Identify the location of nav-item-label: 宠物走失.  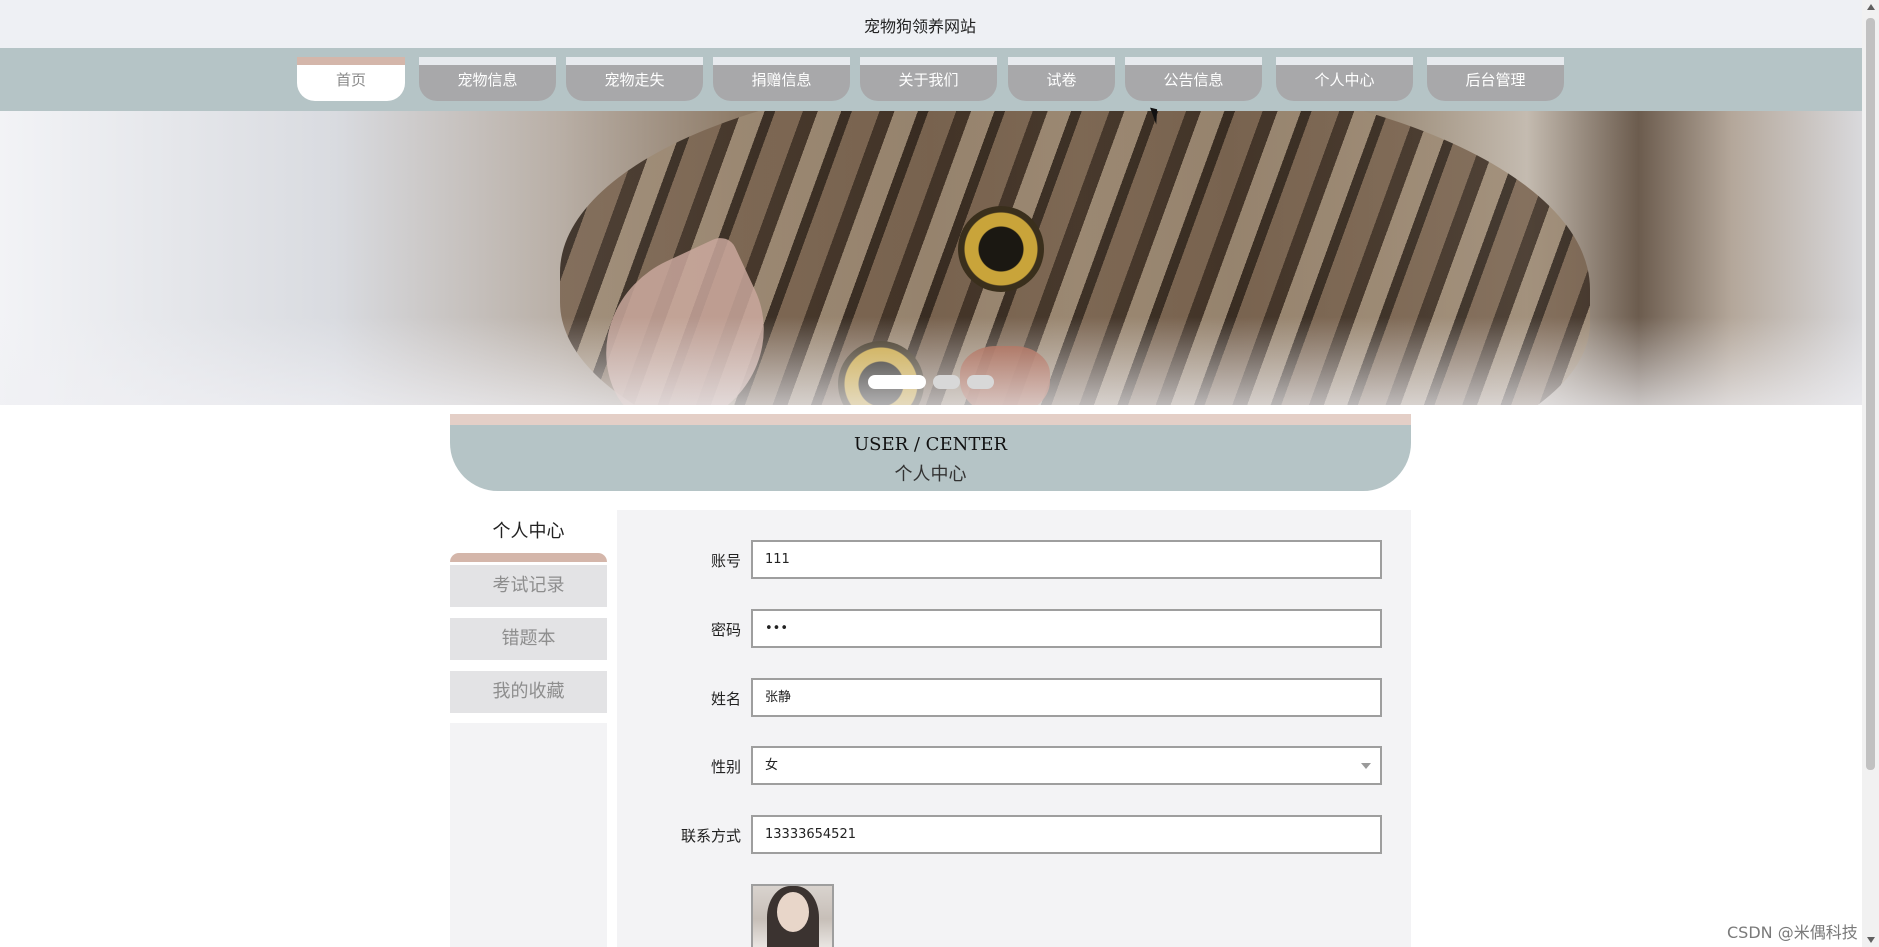
(634, 80).